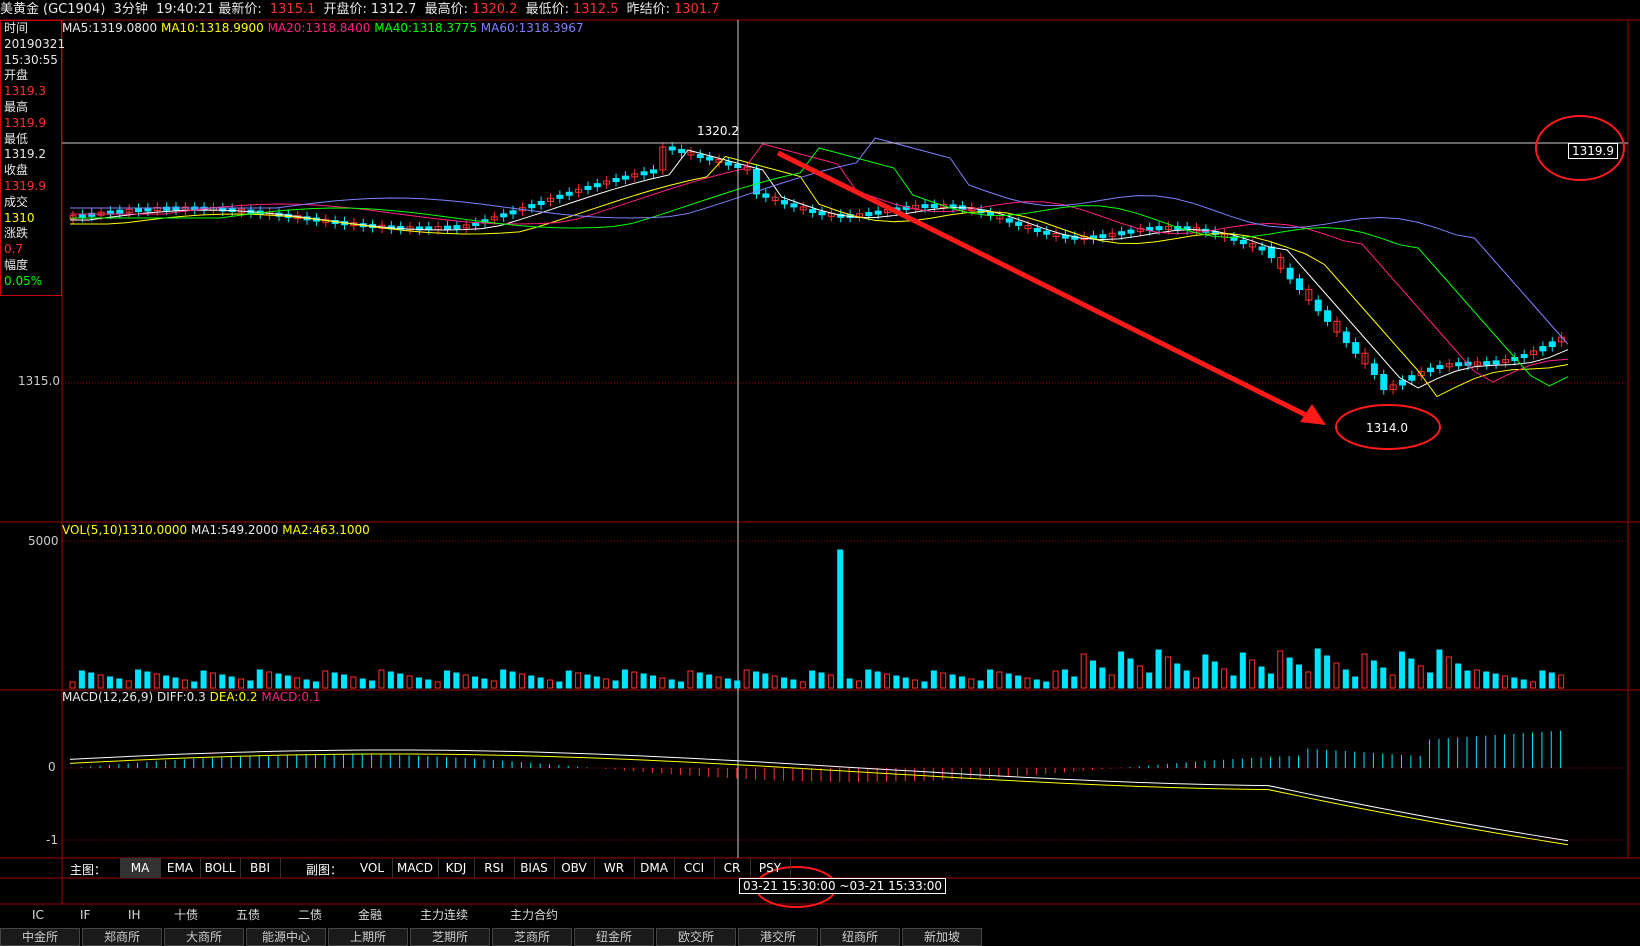  Describe the element at coordinates (574, 868) in the screenshot. I see `sub-indicator-obv: OBV` at that location.